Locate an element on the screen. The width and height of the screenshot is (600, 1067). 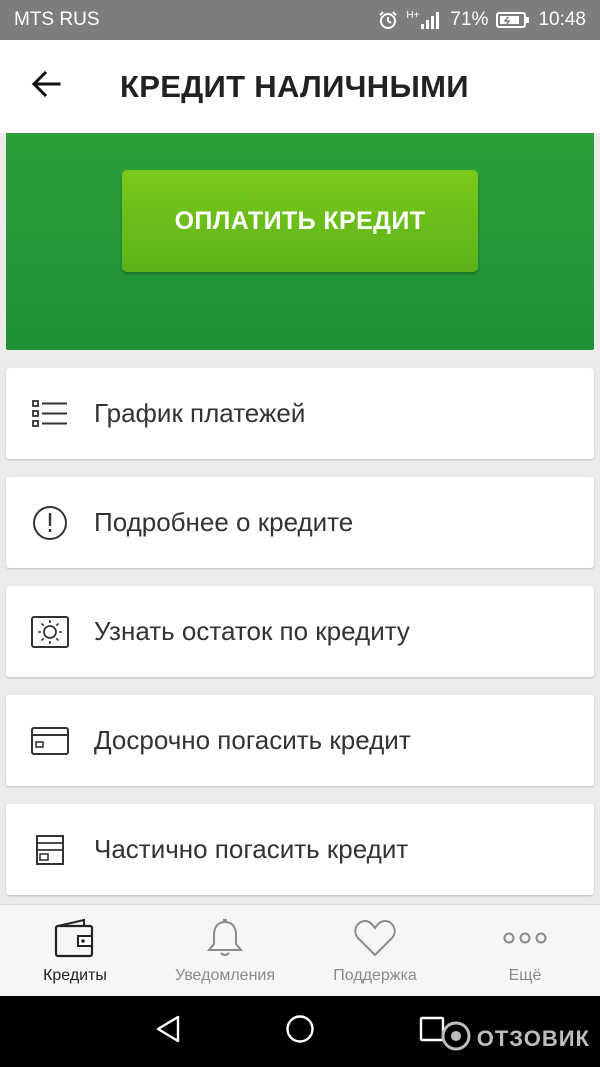
status-icons: H+ 71% 10:48 is located at coordinates (482, 20).